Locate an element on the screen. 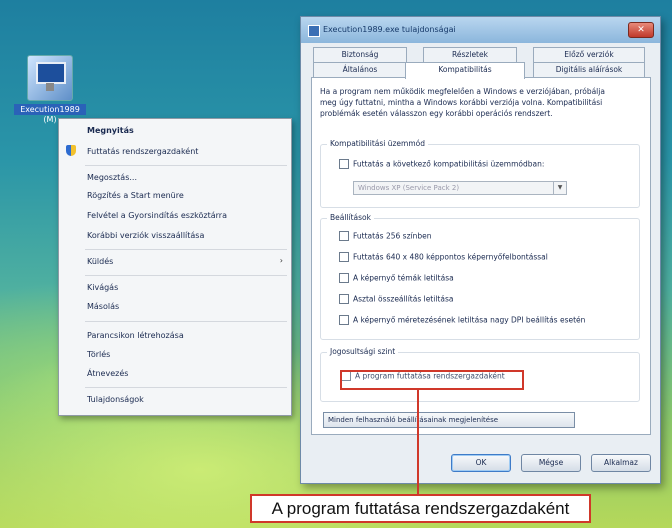 The width and height of the screenshot is (672, 528). highlight-box is located at coordinates (432, 380).